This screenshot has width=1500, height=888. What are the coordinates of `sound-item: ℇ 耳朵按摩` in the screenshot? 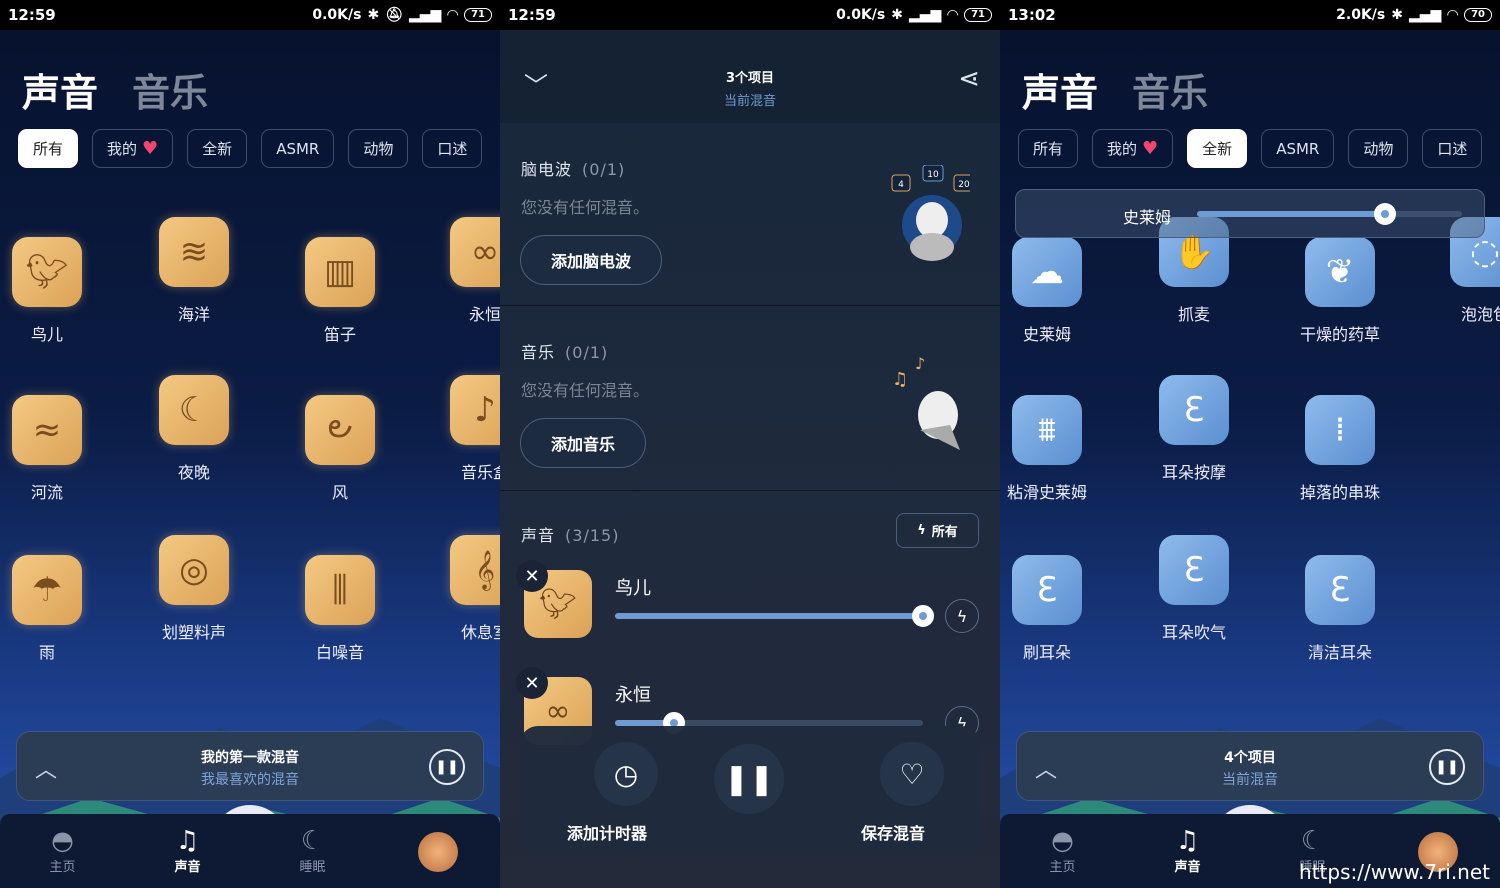 It's located at (1194, 429).